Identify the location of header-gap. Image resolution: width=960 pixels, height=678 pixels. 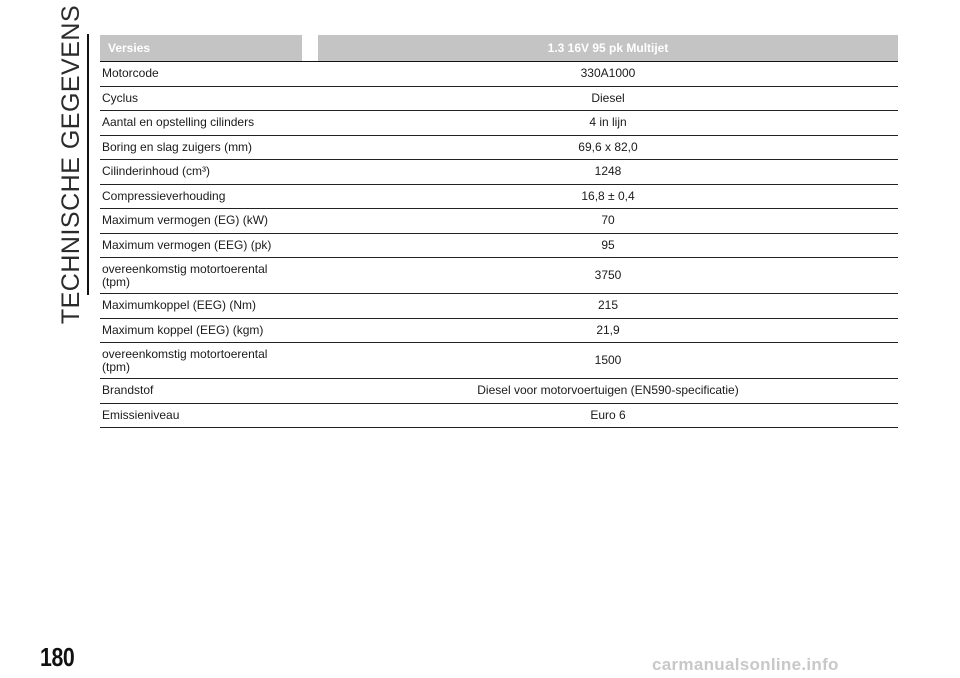
(310, 48).